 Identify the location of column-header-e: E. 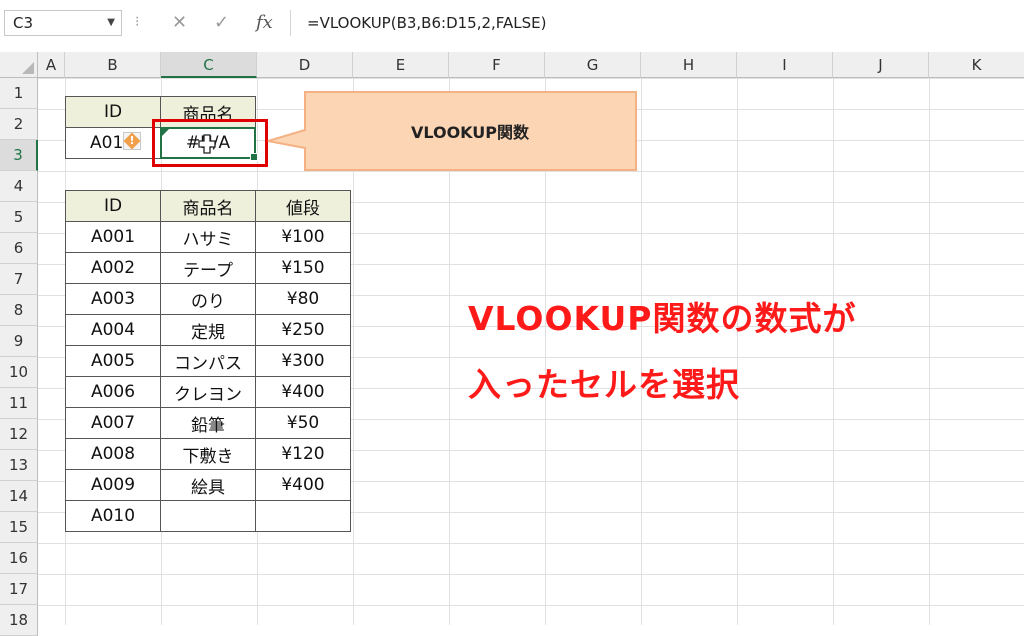
(401, 65).